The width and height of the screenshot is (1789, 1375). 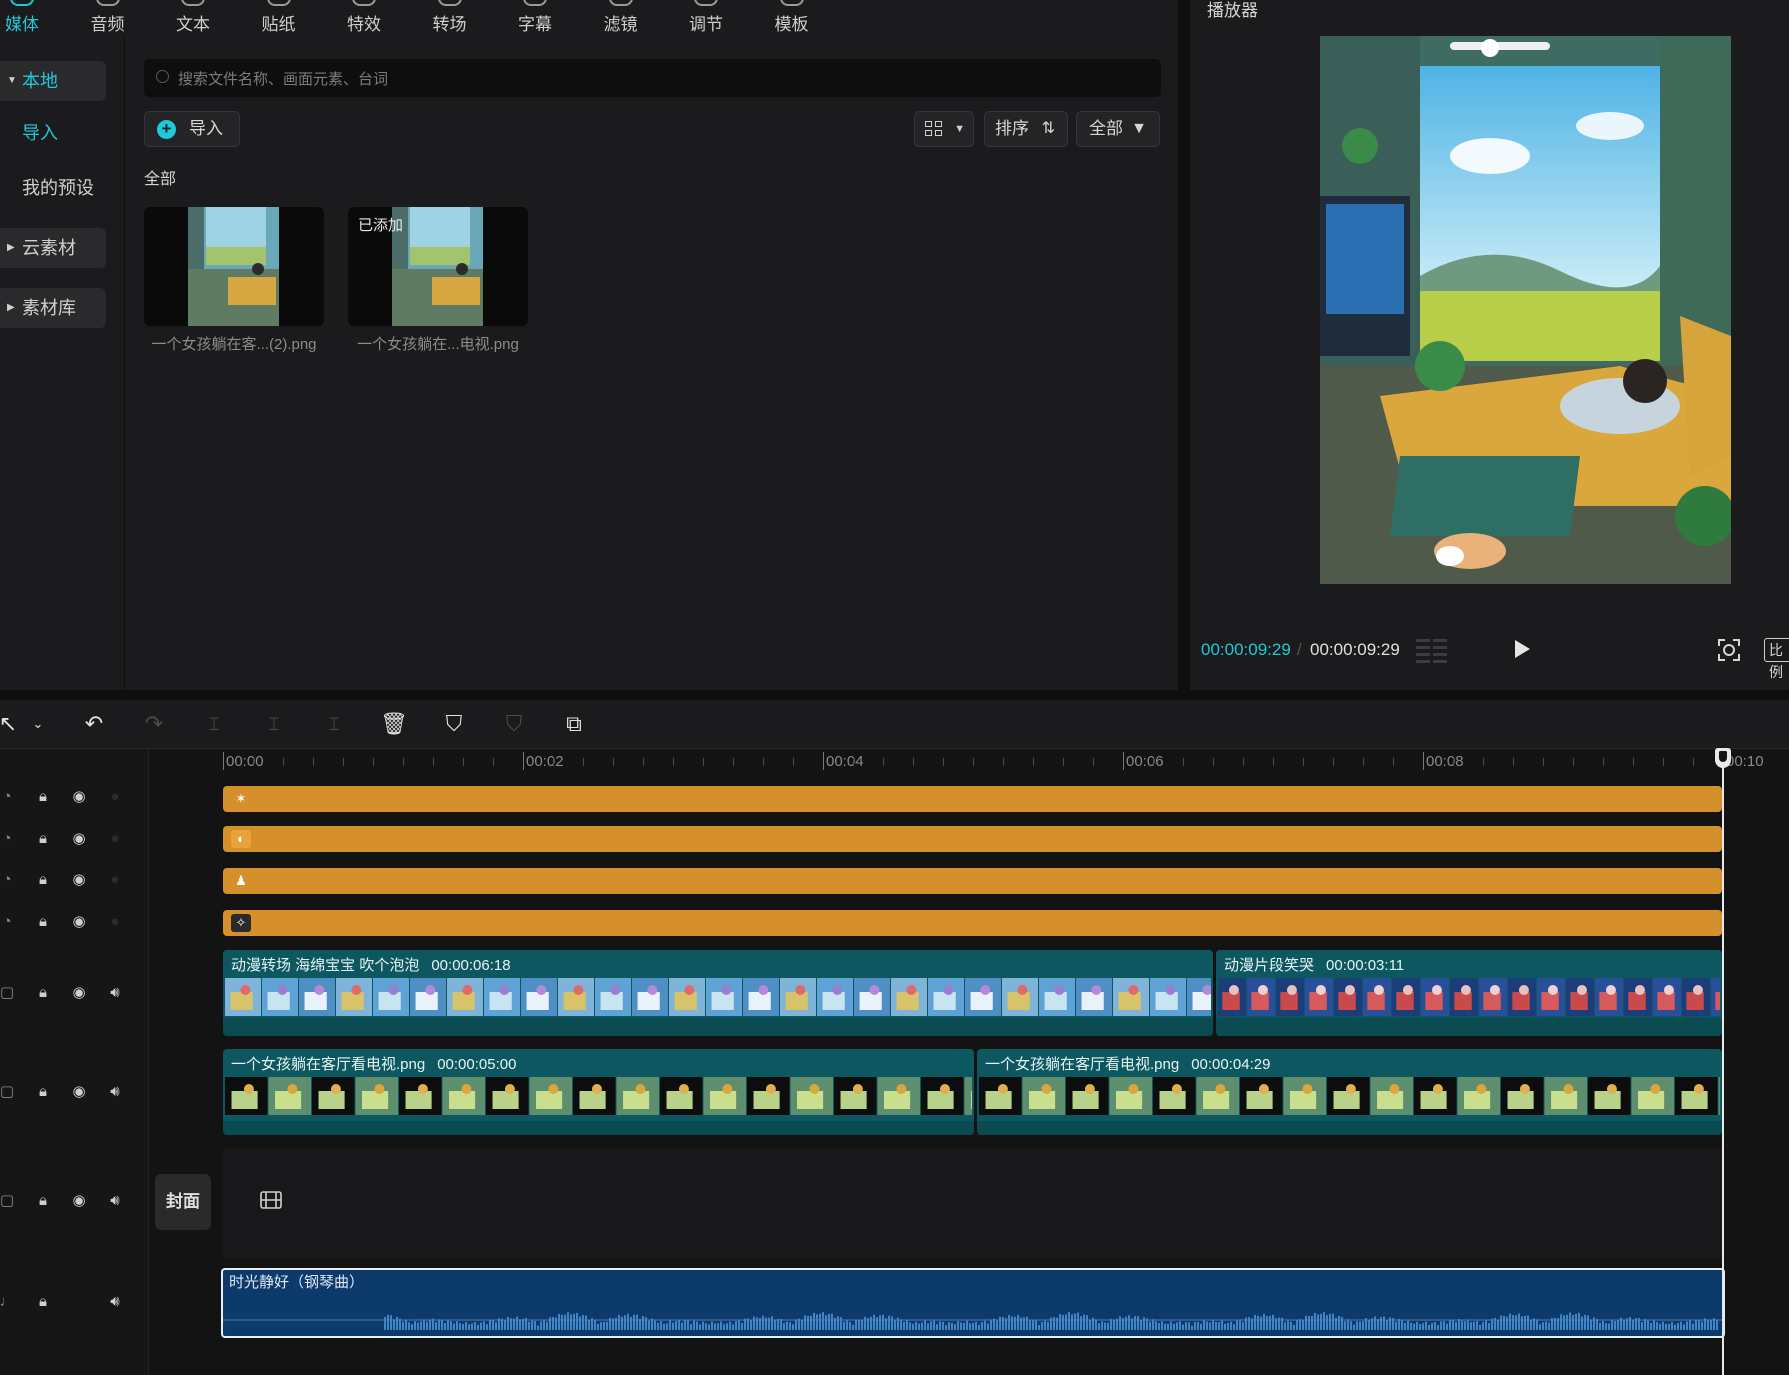 What do you see at coordinates (972, 881) in the screenshot?
I see `sticker-clip: ♟` at bounding box center [972, 881].